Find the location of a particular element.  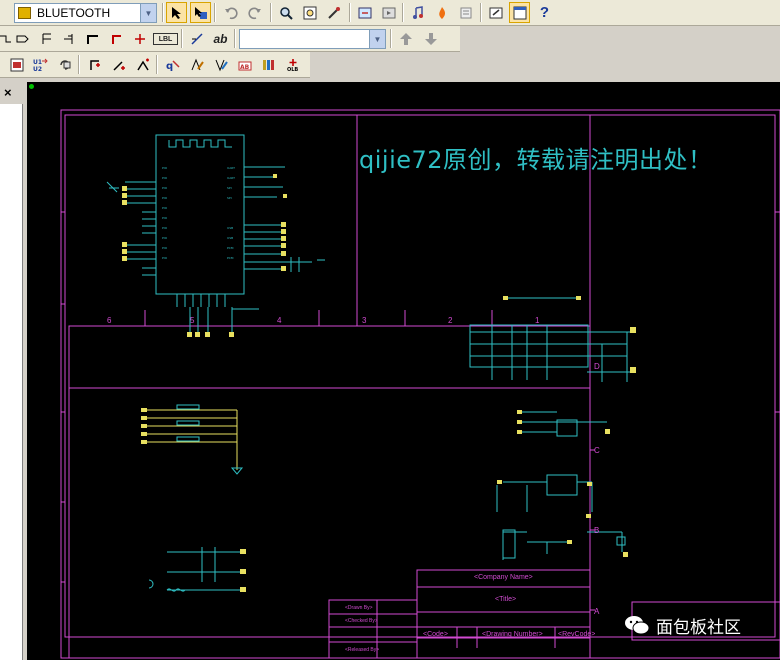

place-netlabel-button: LBL is located at coordinates (165, 39).